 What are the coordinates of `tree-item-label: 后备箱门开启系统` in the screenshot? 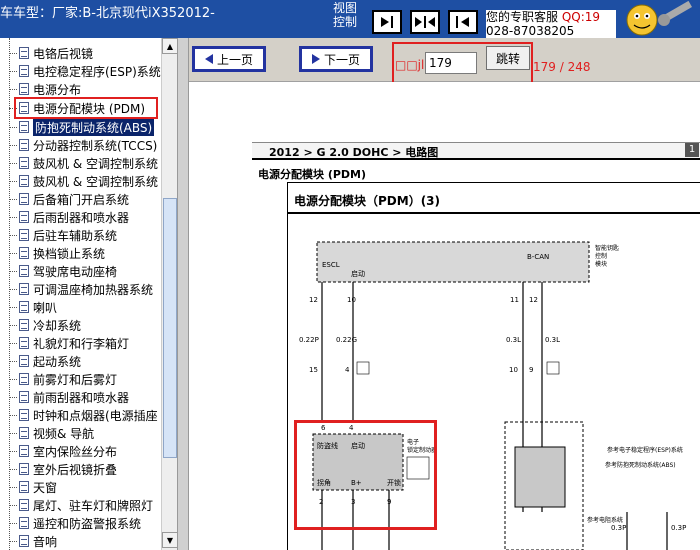 It's located at (81, 199).